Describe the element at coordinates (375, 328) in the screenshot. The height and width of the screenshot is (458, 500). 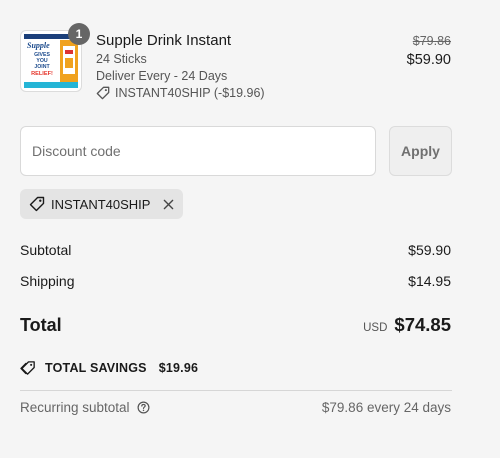
I see `currency-code: USD` at that location.